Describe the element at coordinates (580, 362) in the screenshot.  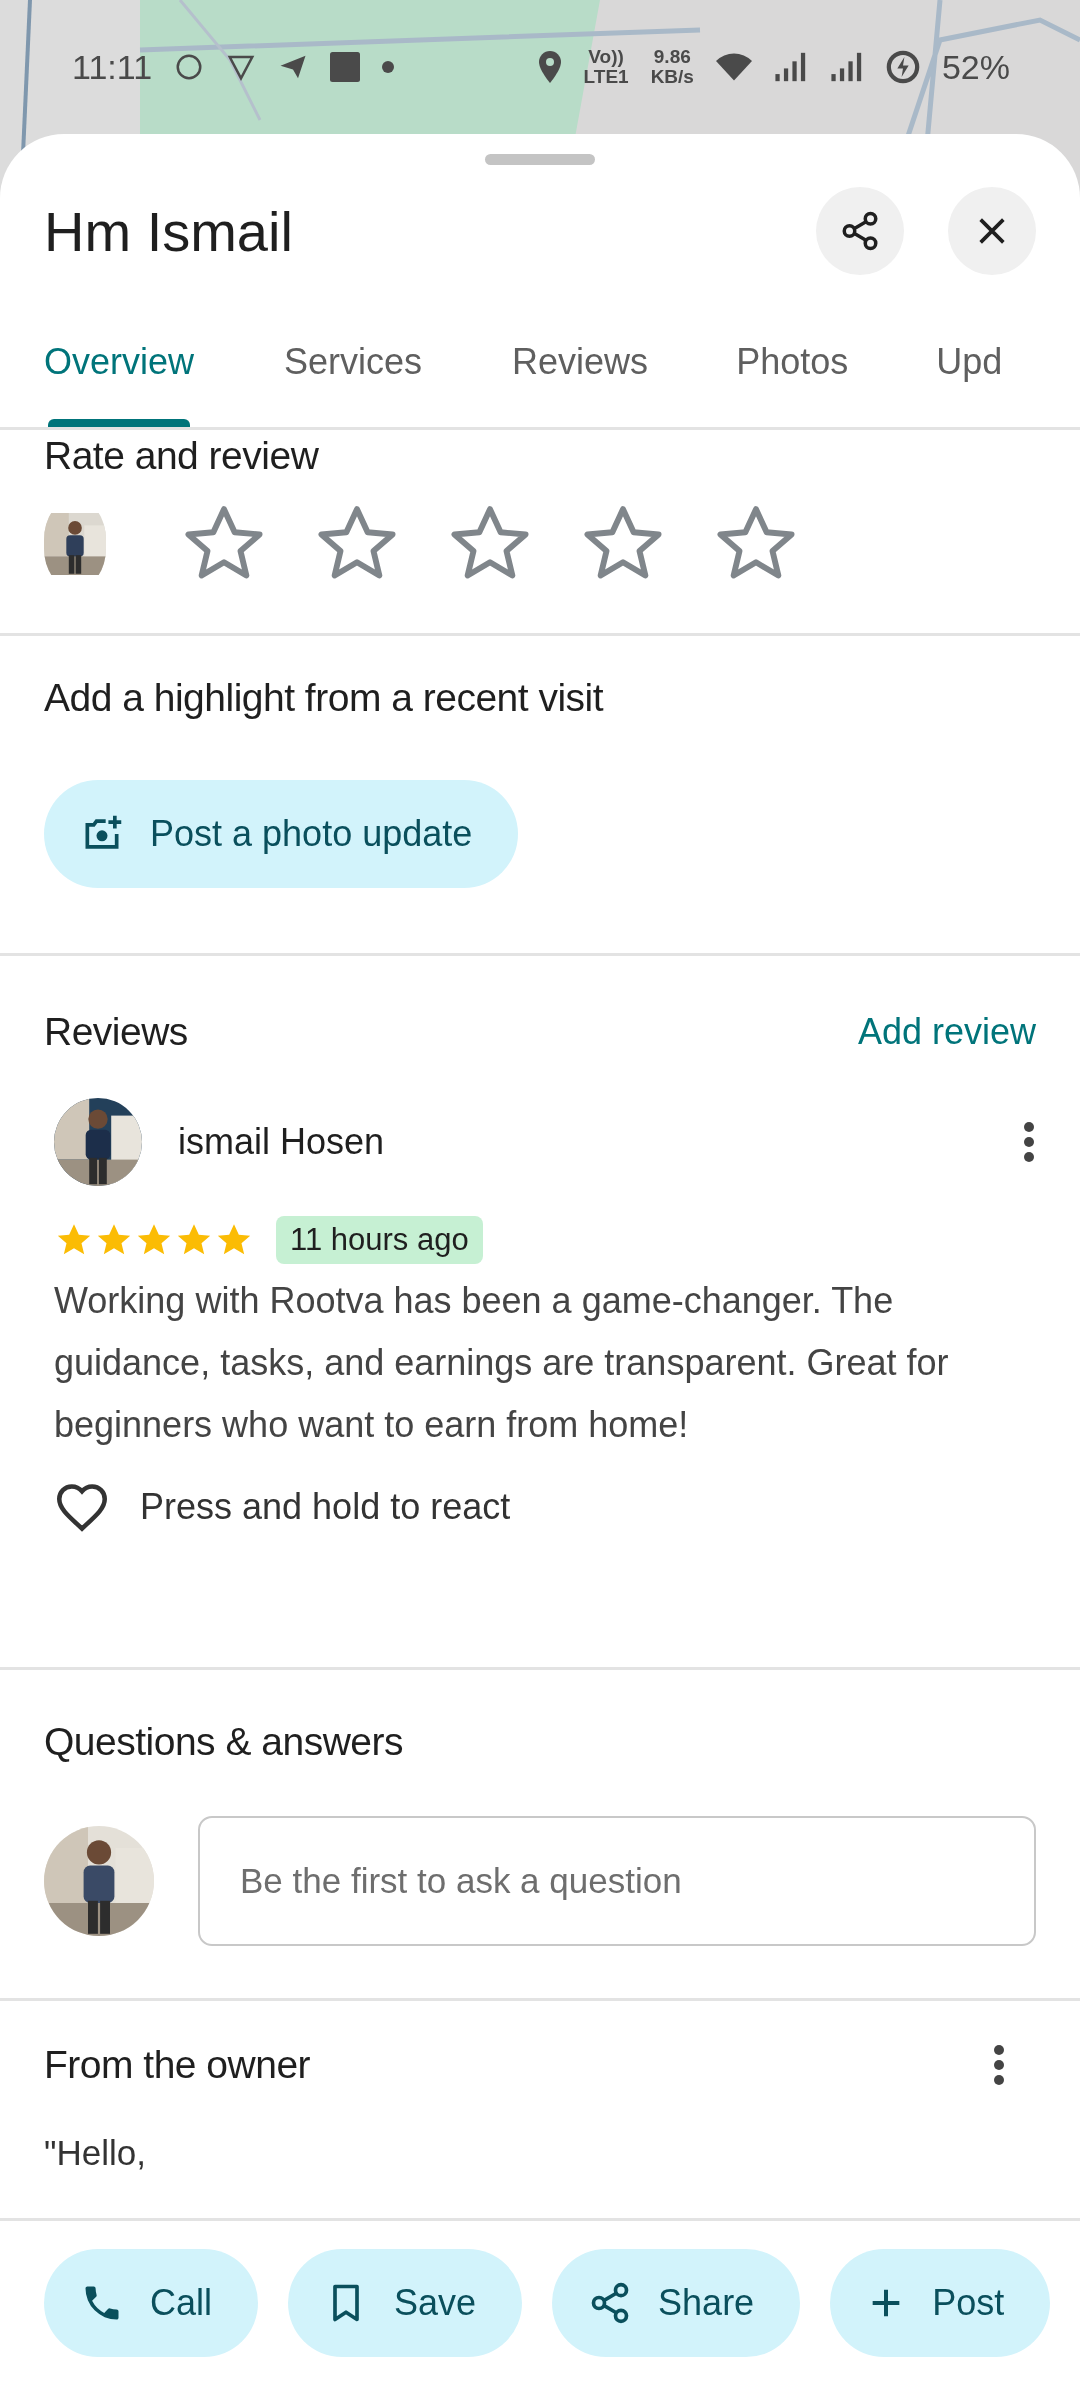
I see `tab: Reviews` at that location.